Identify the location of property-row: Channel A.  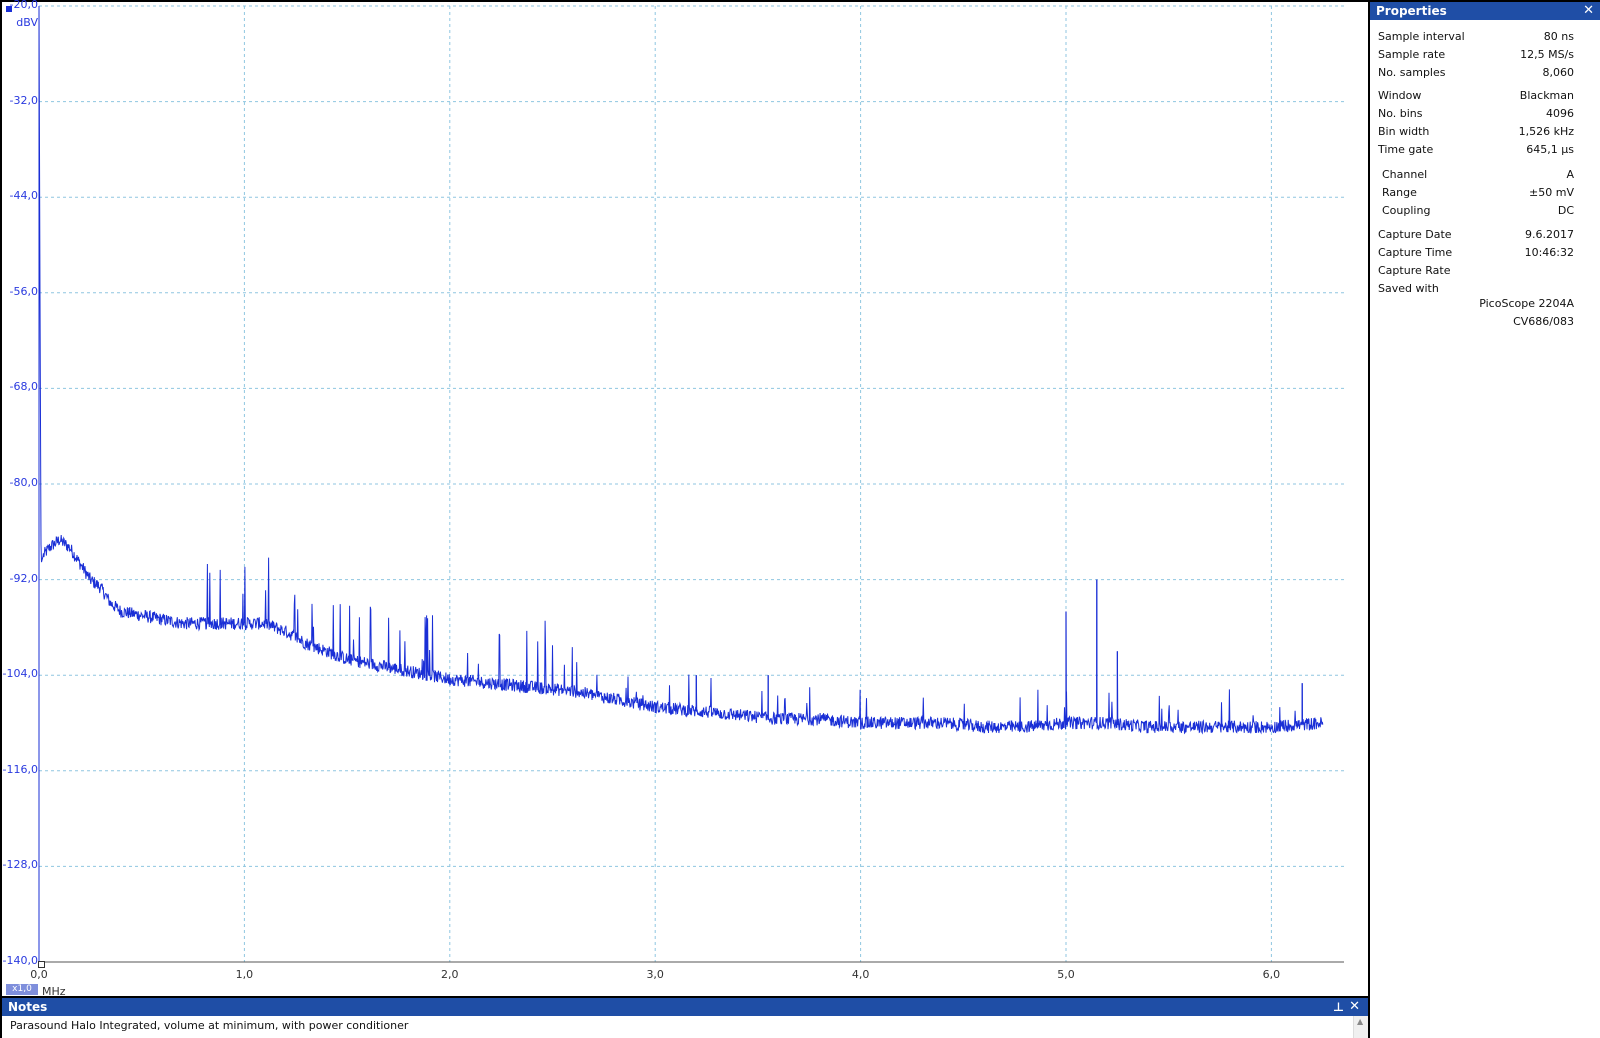
(1472, 175).